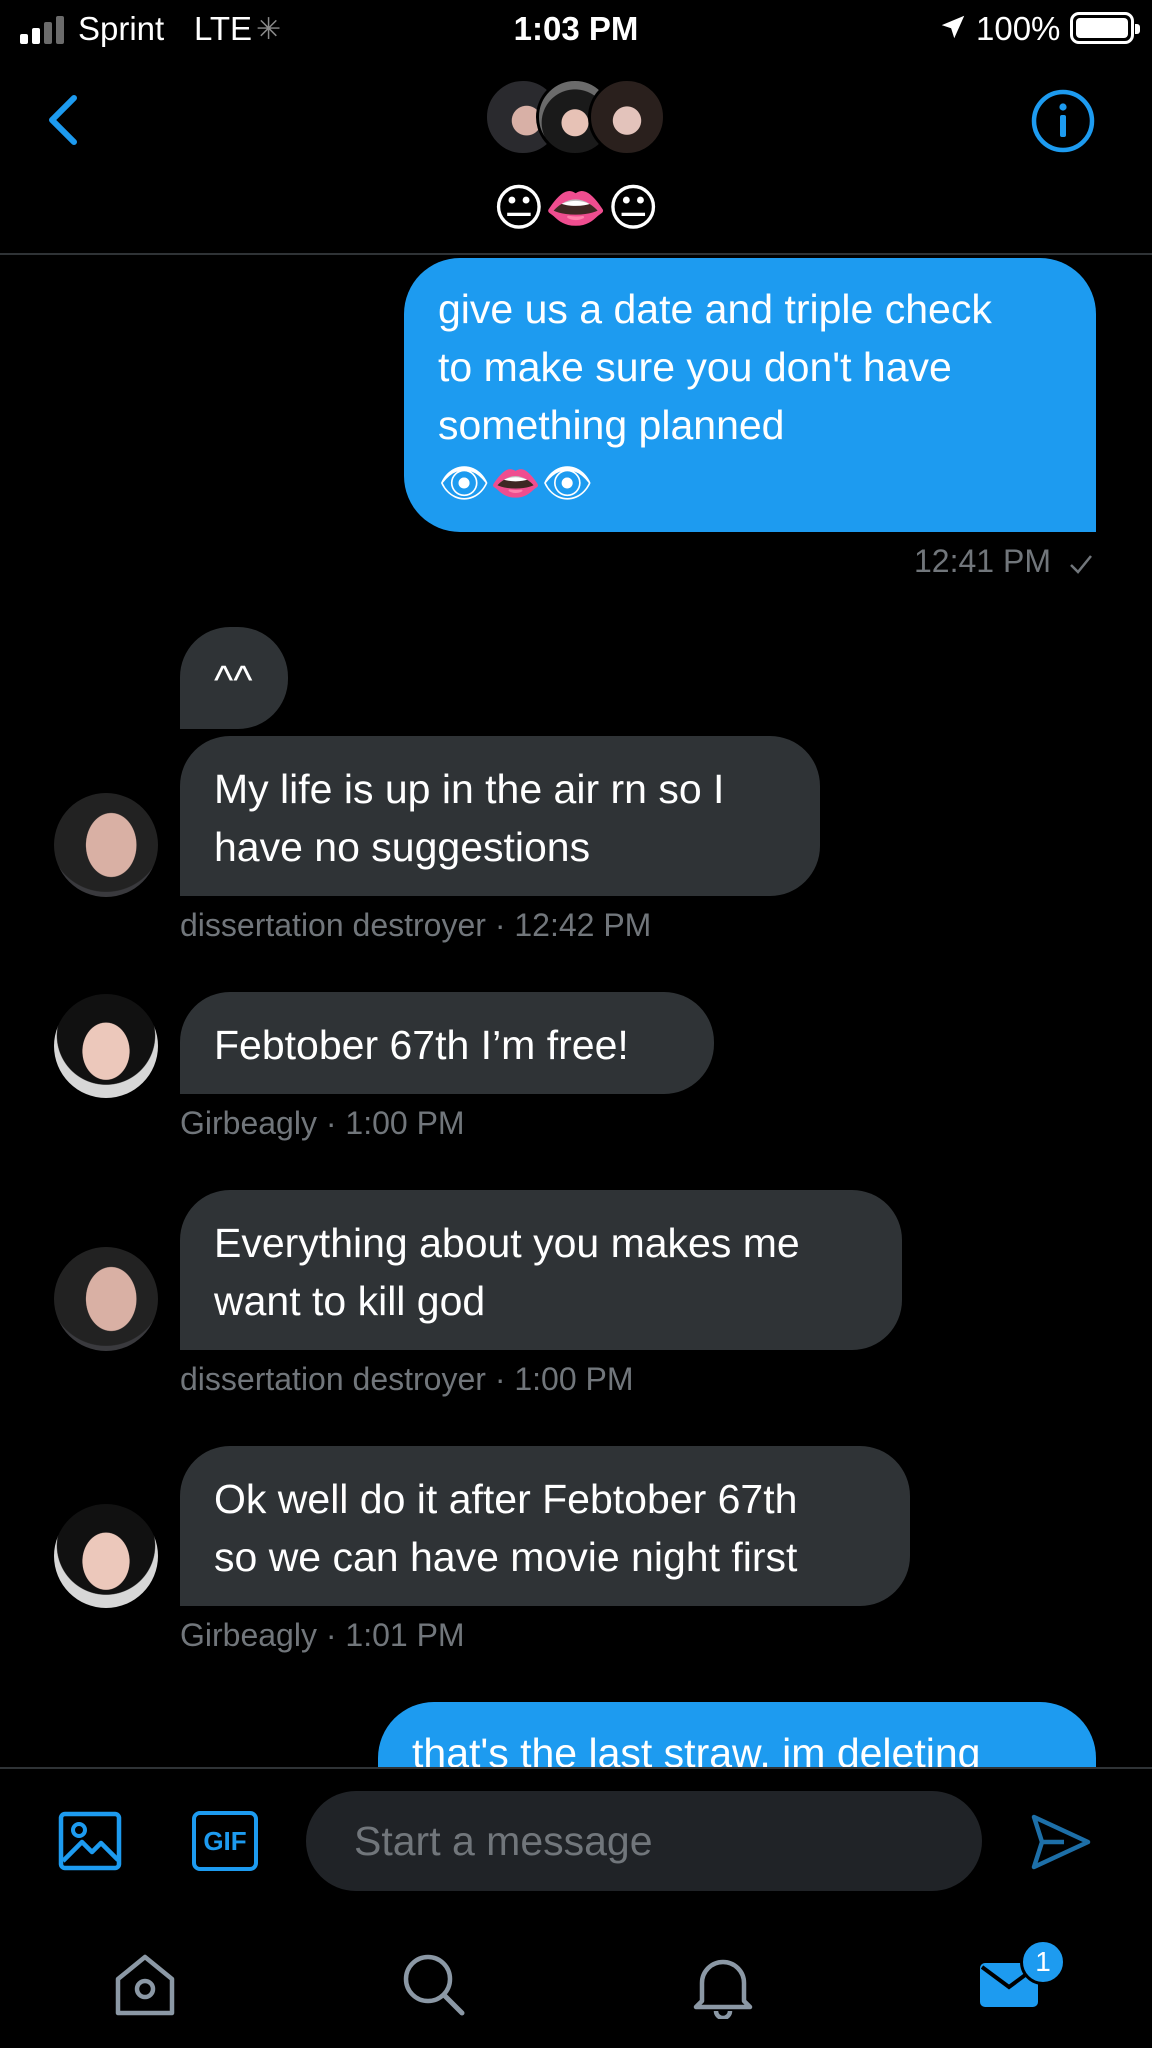 Image resolution: width=1152 pixels, height=2048 pixels. What do you see at coordinates (416, 925) in the screenshot?
I see `message-meta: dissertation destroyer · 12:42 PM` at bounding box center [416, 925].